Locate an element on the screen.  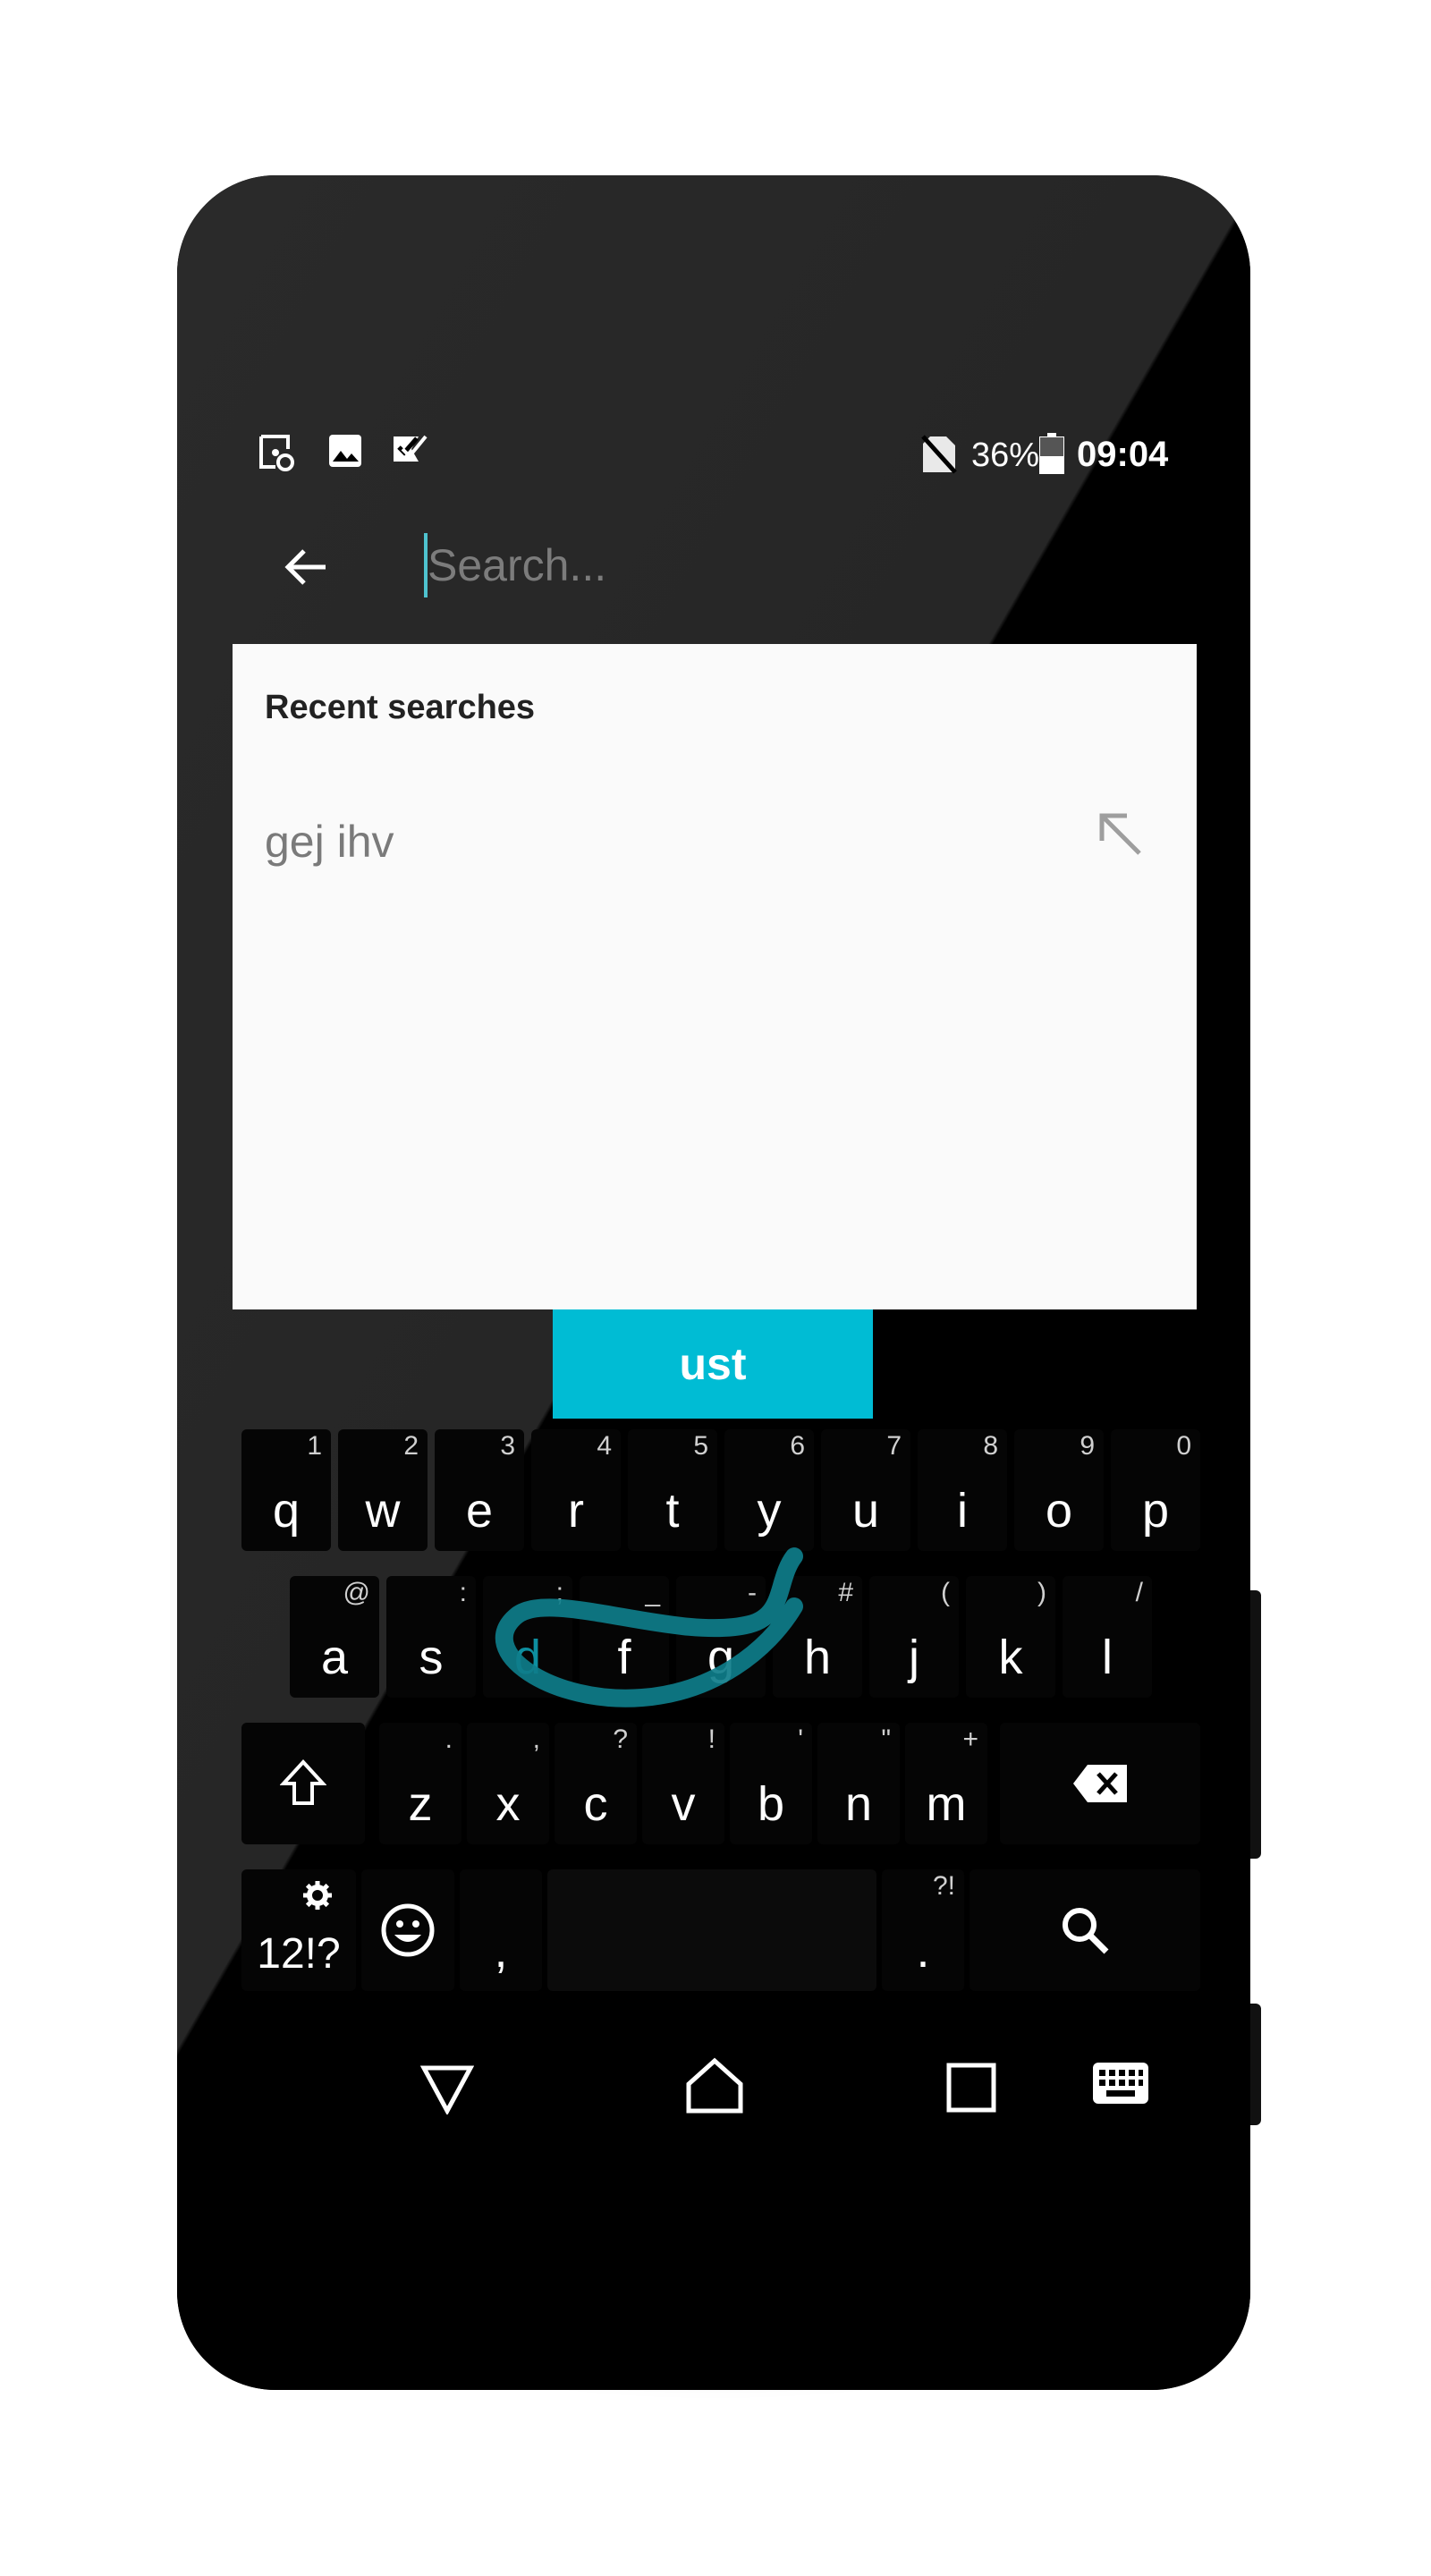
text-cursor is located at coordinates (426, 565).